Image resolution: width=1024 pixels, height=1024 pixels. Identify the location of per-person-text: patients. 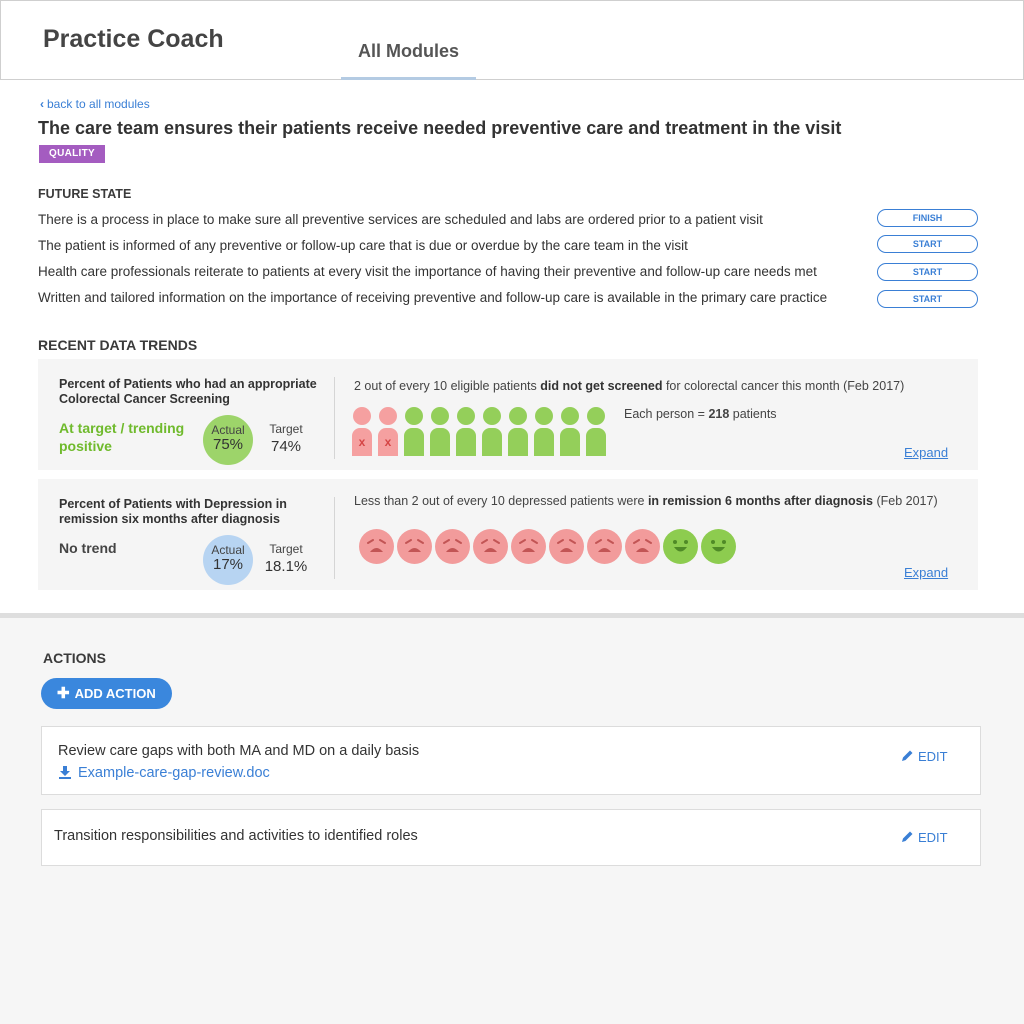
(753, 414).